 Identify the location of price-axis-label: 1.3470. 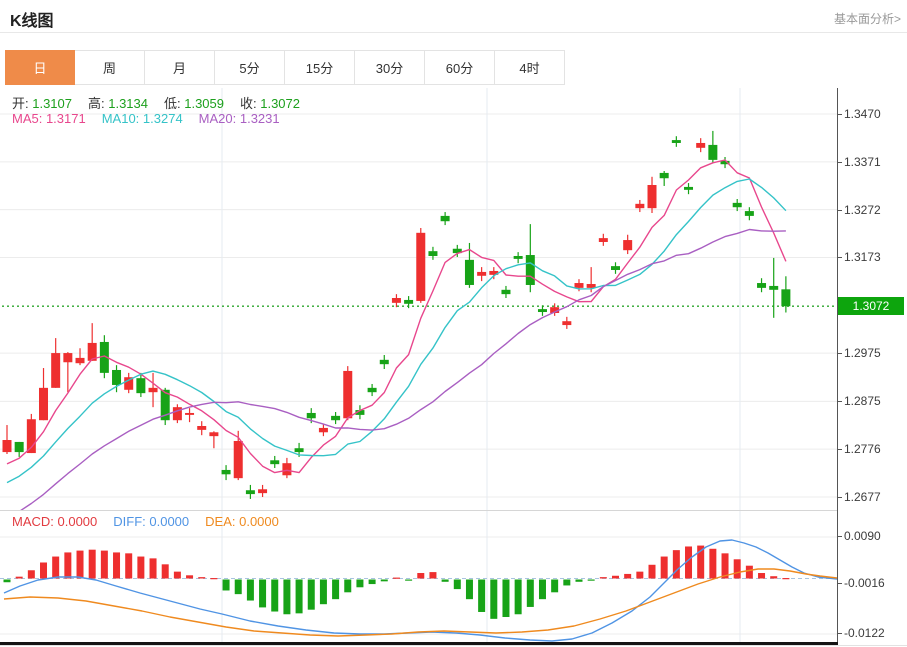
(862, 114).